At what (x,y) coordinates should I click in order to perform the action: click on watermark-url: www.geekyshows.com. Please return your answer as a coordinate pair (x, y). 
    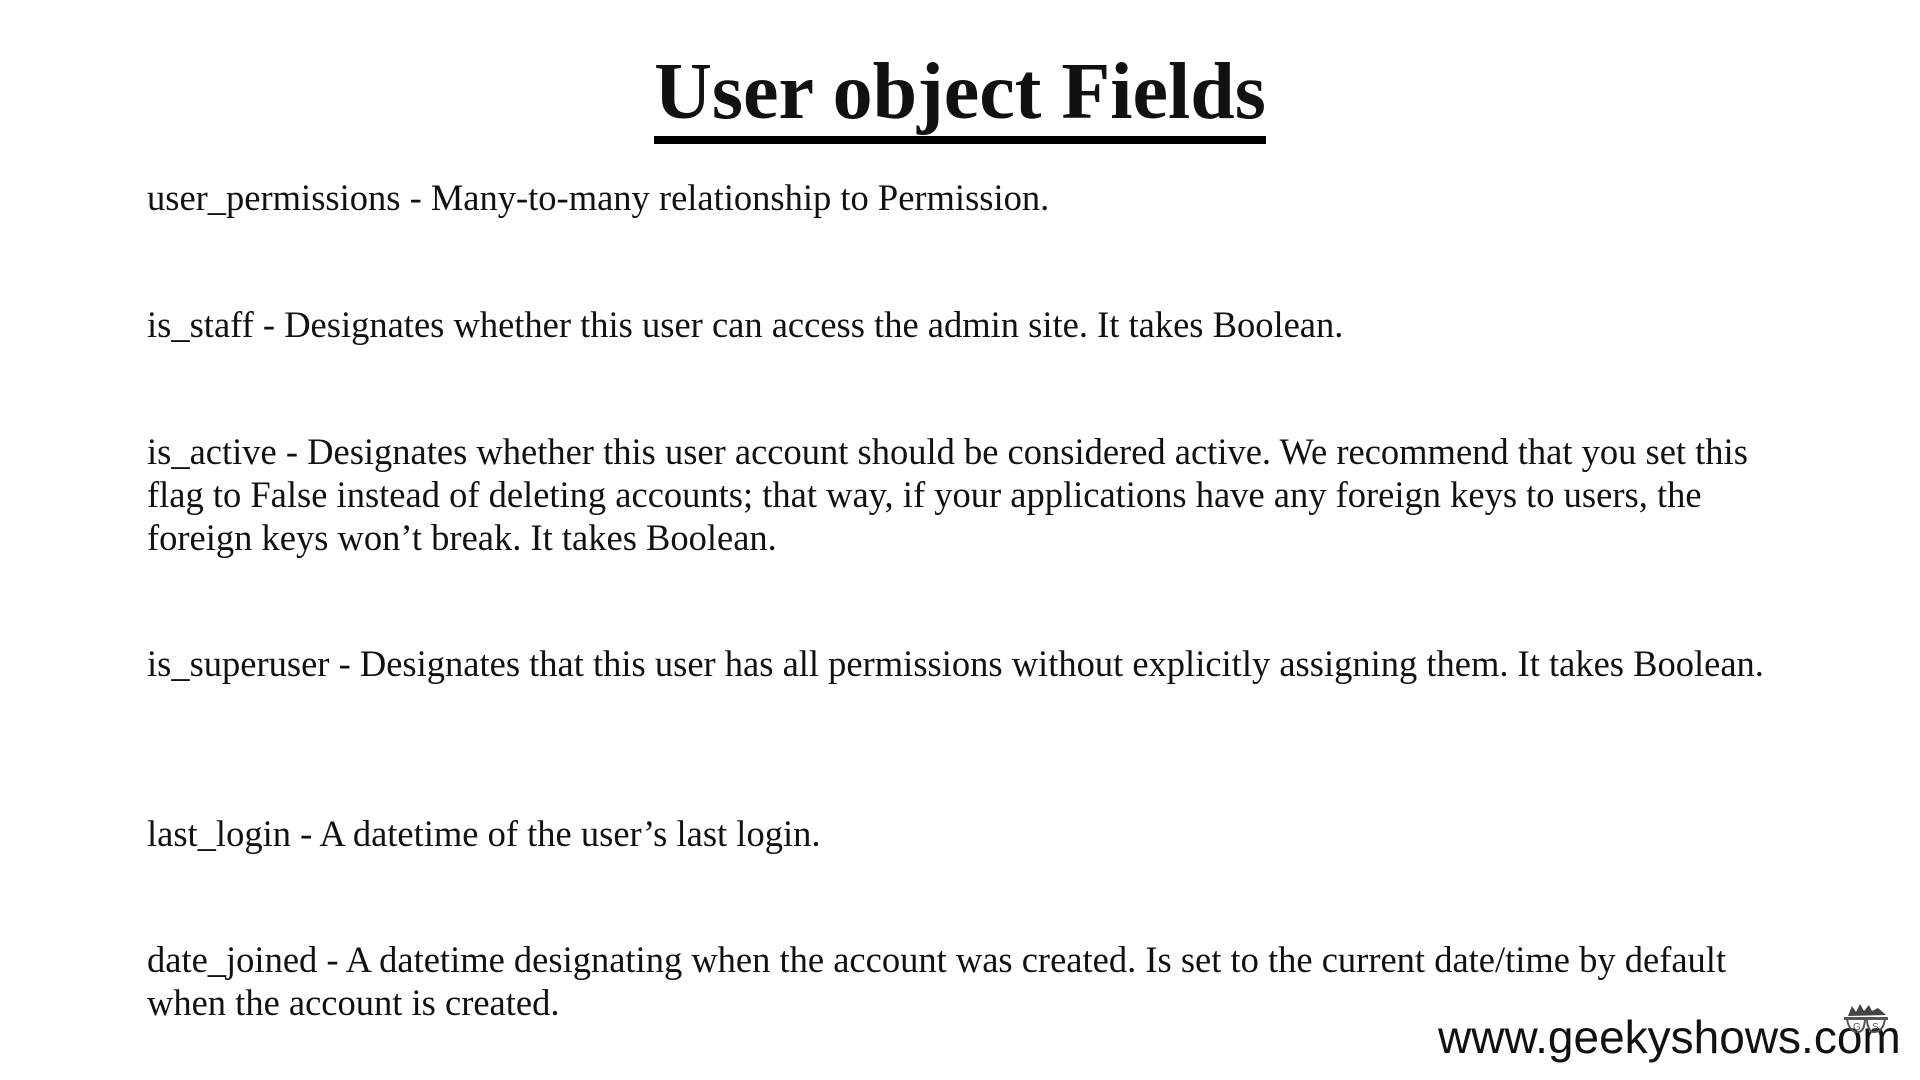
    Looking at the image, I should click on (1669, 1037).